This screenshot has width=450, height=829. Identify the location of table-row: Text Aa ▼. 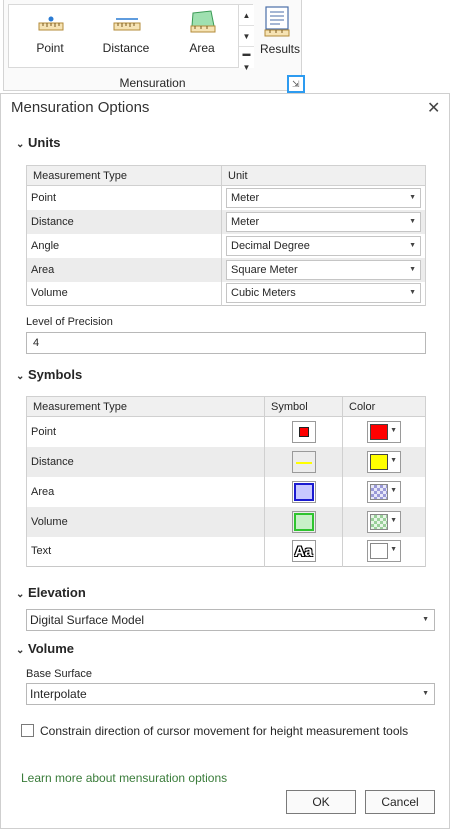
(226, 551).